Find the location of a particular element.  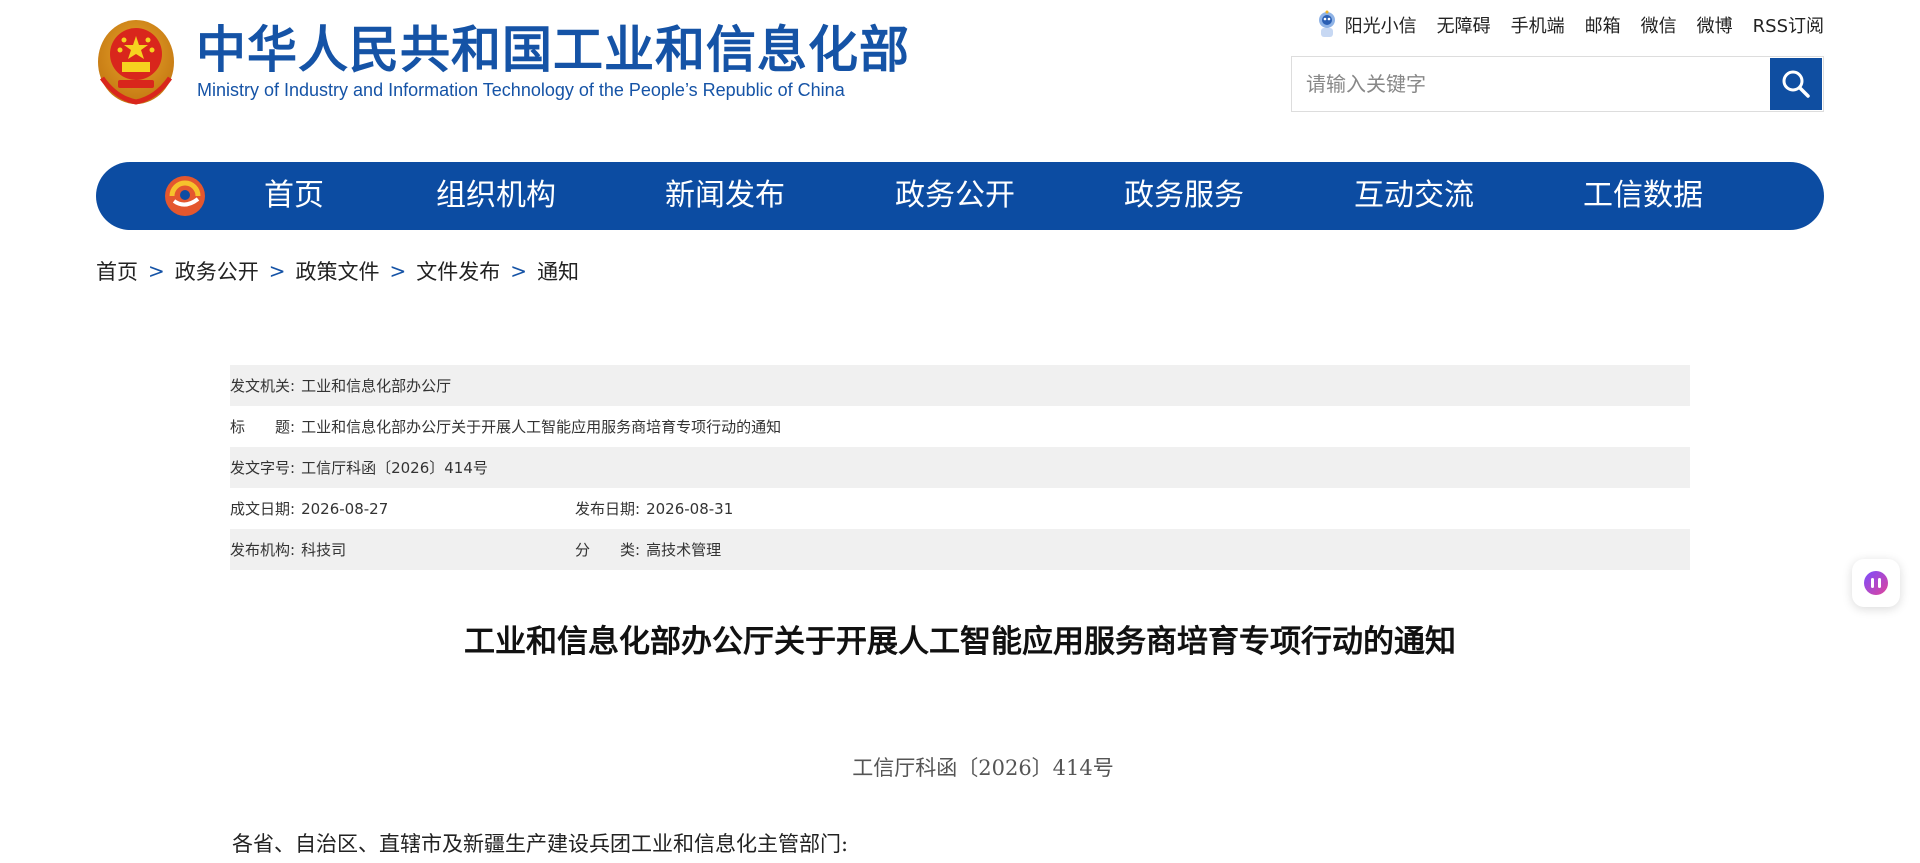

nav-items: 首页 组织机构 新闻发布 政务公开 政务服务 互动交流 工信数据 is located at coordinates (983, 196).